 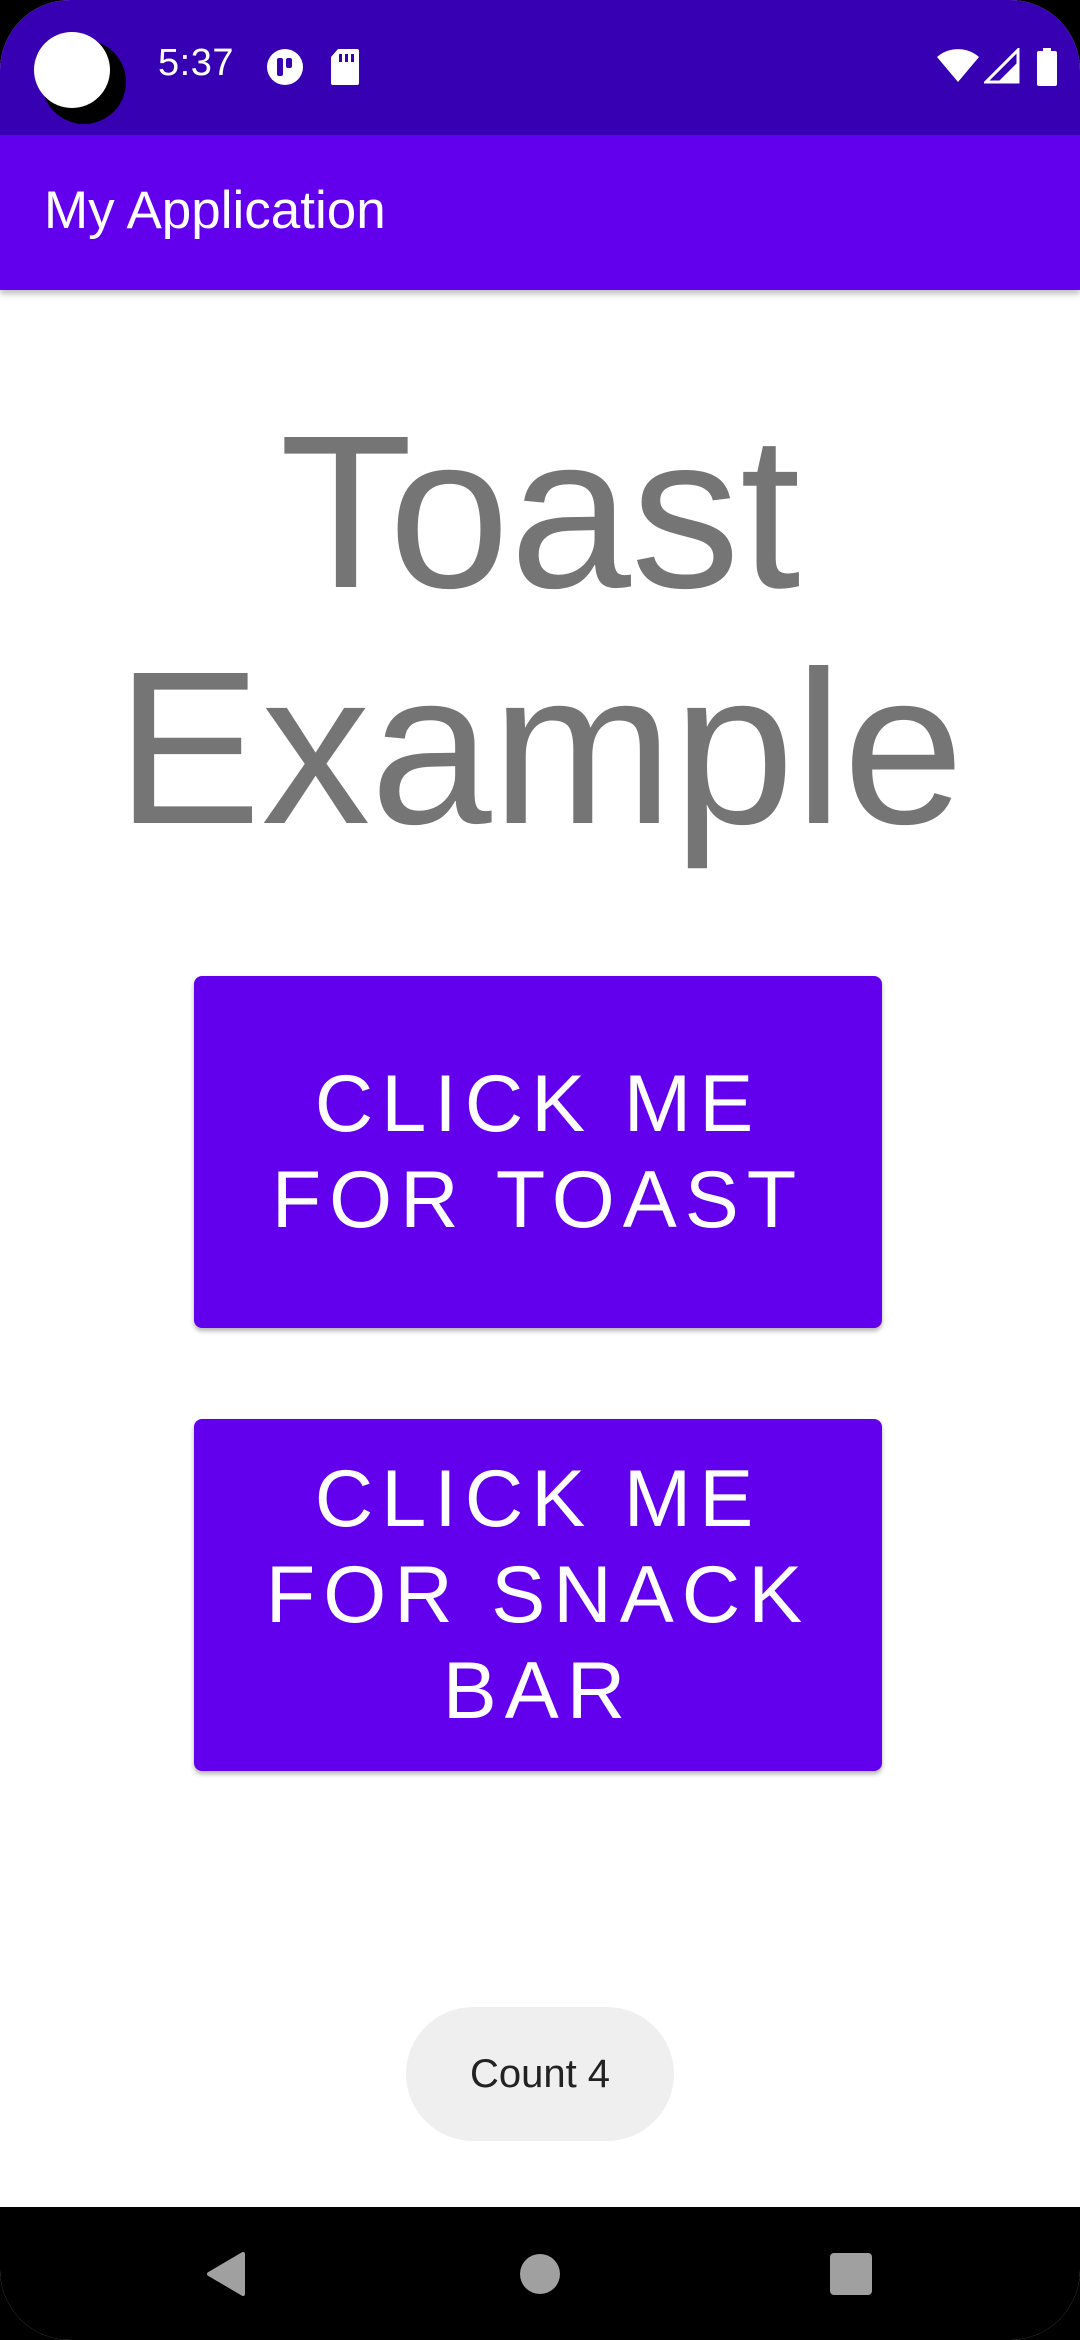 What do you see at coordinates (540, 512) in the screenshot?
I see `headline-line-1: Toast` at bounding box center [540, 512].